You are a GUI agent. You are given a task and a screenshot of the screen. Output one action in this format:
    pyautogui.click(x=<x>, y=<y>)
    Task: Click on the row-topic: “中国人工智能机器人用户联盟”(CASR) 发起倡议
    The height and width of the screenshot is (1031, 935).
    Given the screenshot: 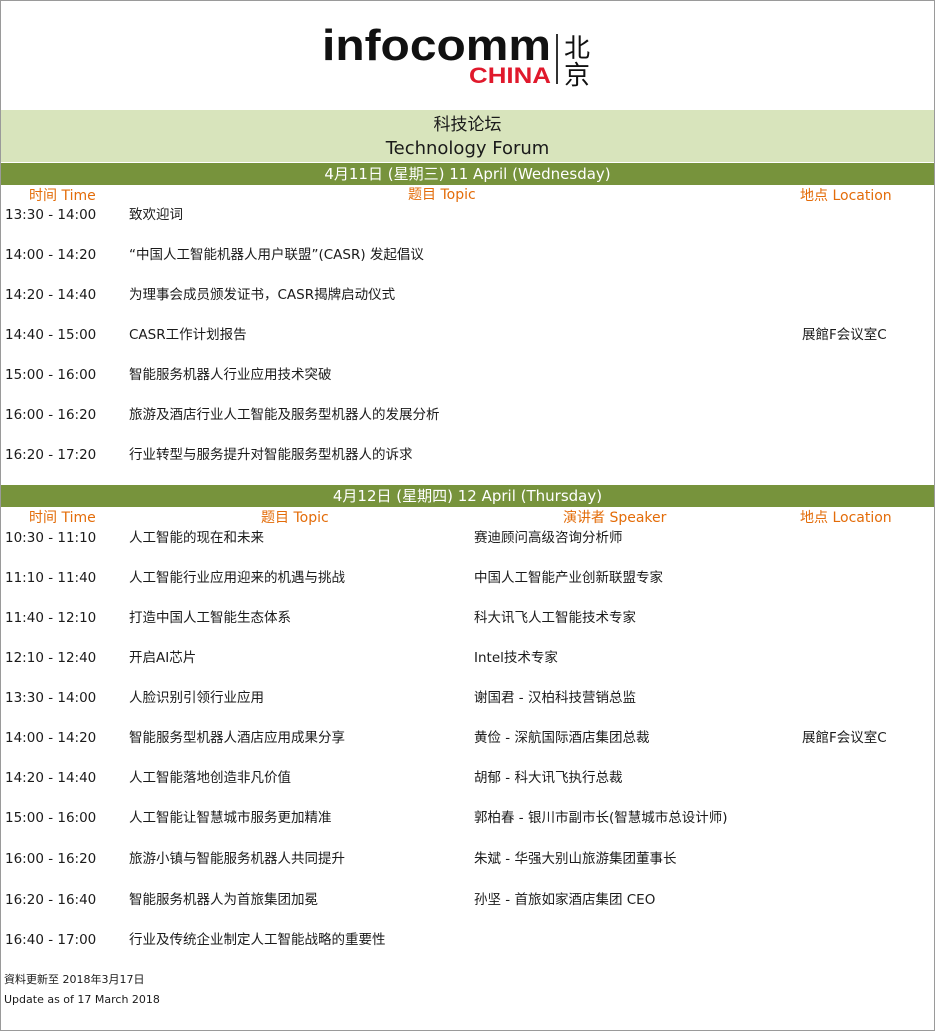 What is the action you would take?
    pyautogui.click(x=276, y=255)
    